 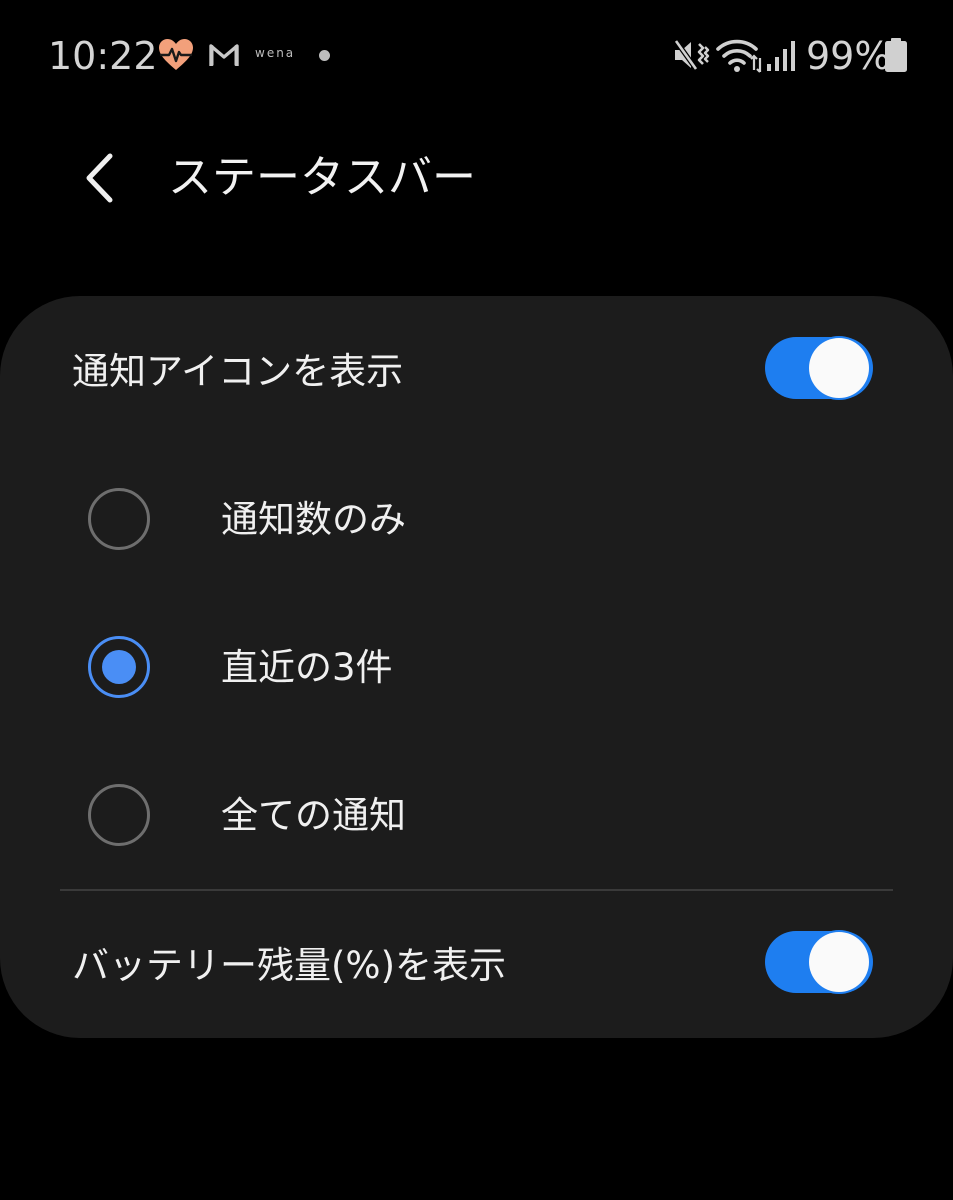 I want to click on radio-option-recent-3: 直近の3件, so click(x=476, y=668).